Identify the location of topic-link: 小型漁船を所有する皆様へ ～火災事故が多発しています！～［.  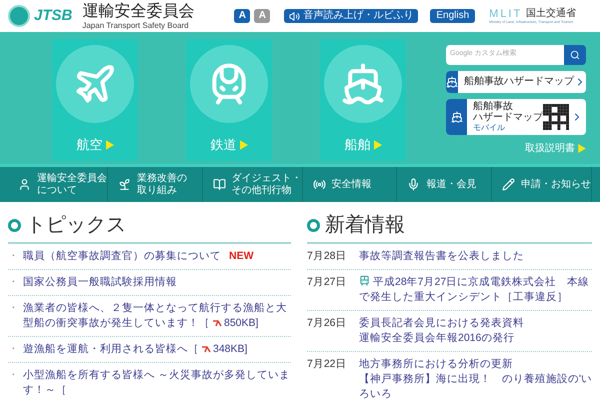
(157, 383).